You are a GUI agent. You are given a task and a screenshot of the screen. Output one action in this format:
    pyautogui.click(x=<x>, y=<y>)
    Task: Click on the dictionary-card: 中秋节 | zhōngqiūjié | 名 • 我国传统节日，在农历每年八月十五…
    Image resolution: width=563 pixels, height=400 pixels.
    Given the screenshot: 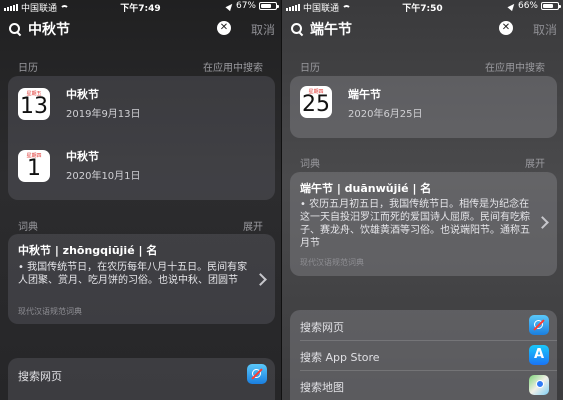 What is the action you would take?
    pyautogui.click(x=141, y=279)
    